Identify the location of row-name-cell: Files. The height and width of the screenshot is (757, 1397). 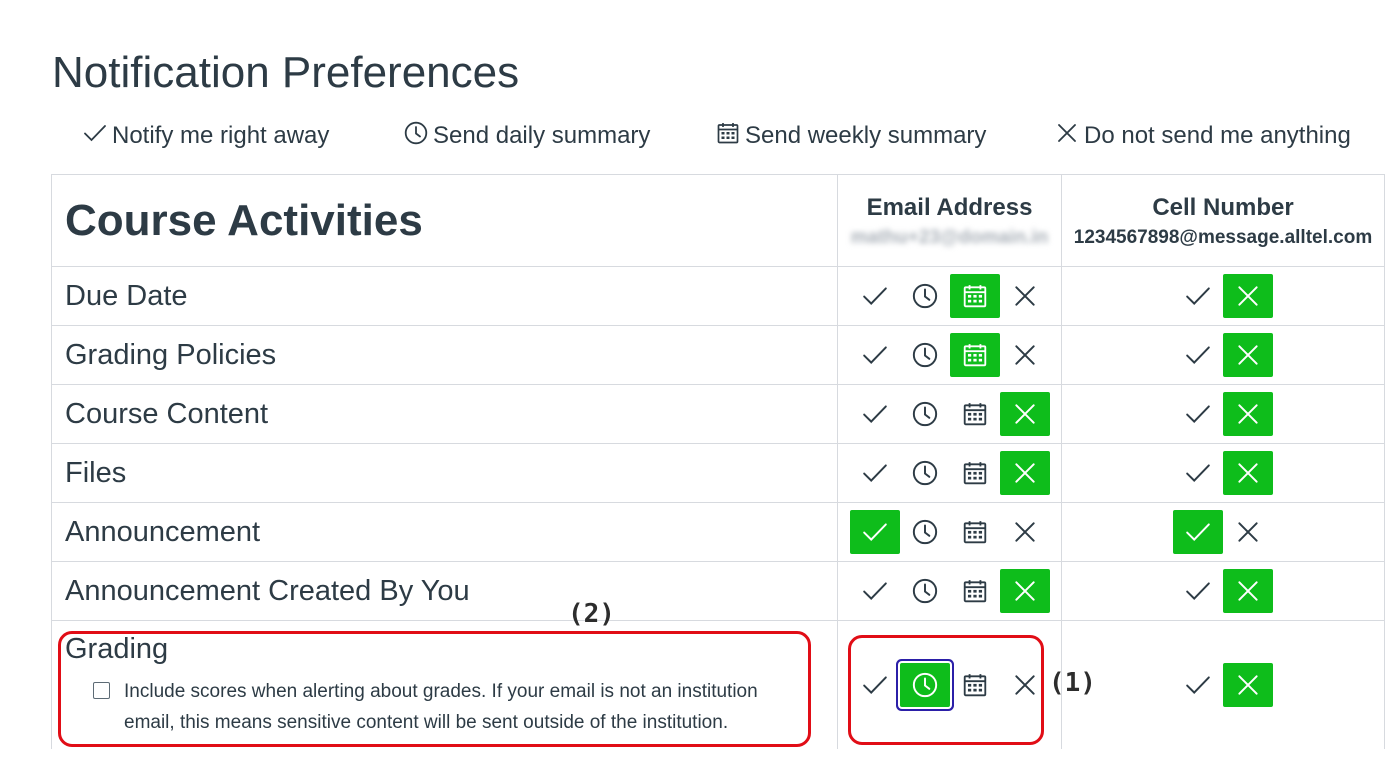
(444, 473).